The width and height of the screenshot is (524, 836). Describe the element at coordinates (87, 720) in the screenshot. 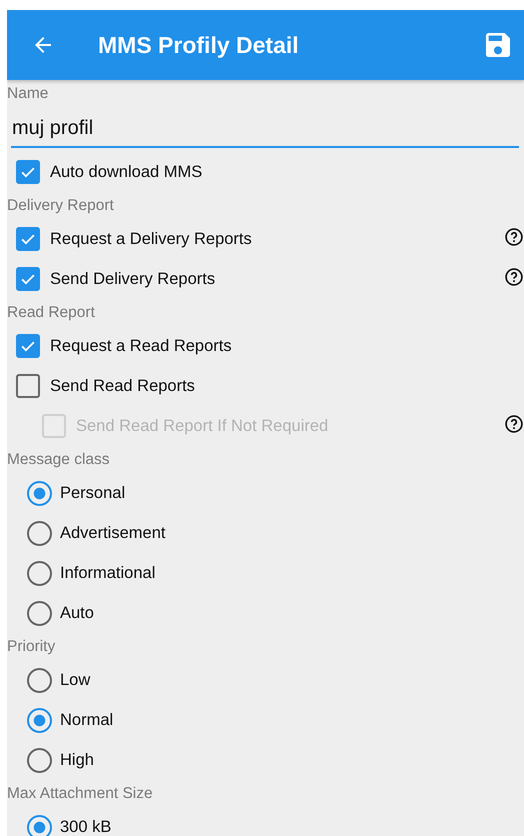

I see `radio-label: Normal` at that location.